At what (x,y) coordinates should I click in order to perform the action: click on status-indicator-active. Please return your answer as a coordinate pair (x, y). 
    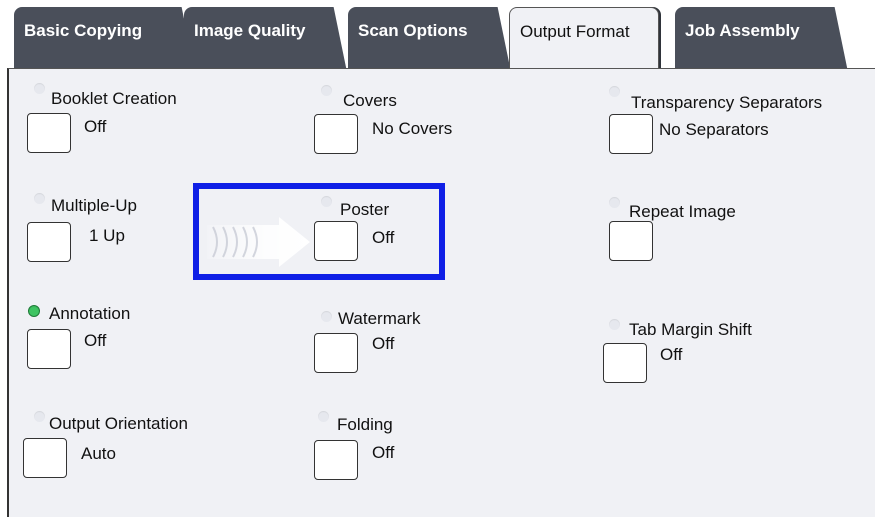
    Looking at the image, I should click on (34, 311).